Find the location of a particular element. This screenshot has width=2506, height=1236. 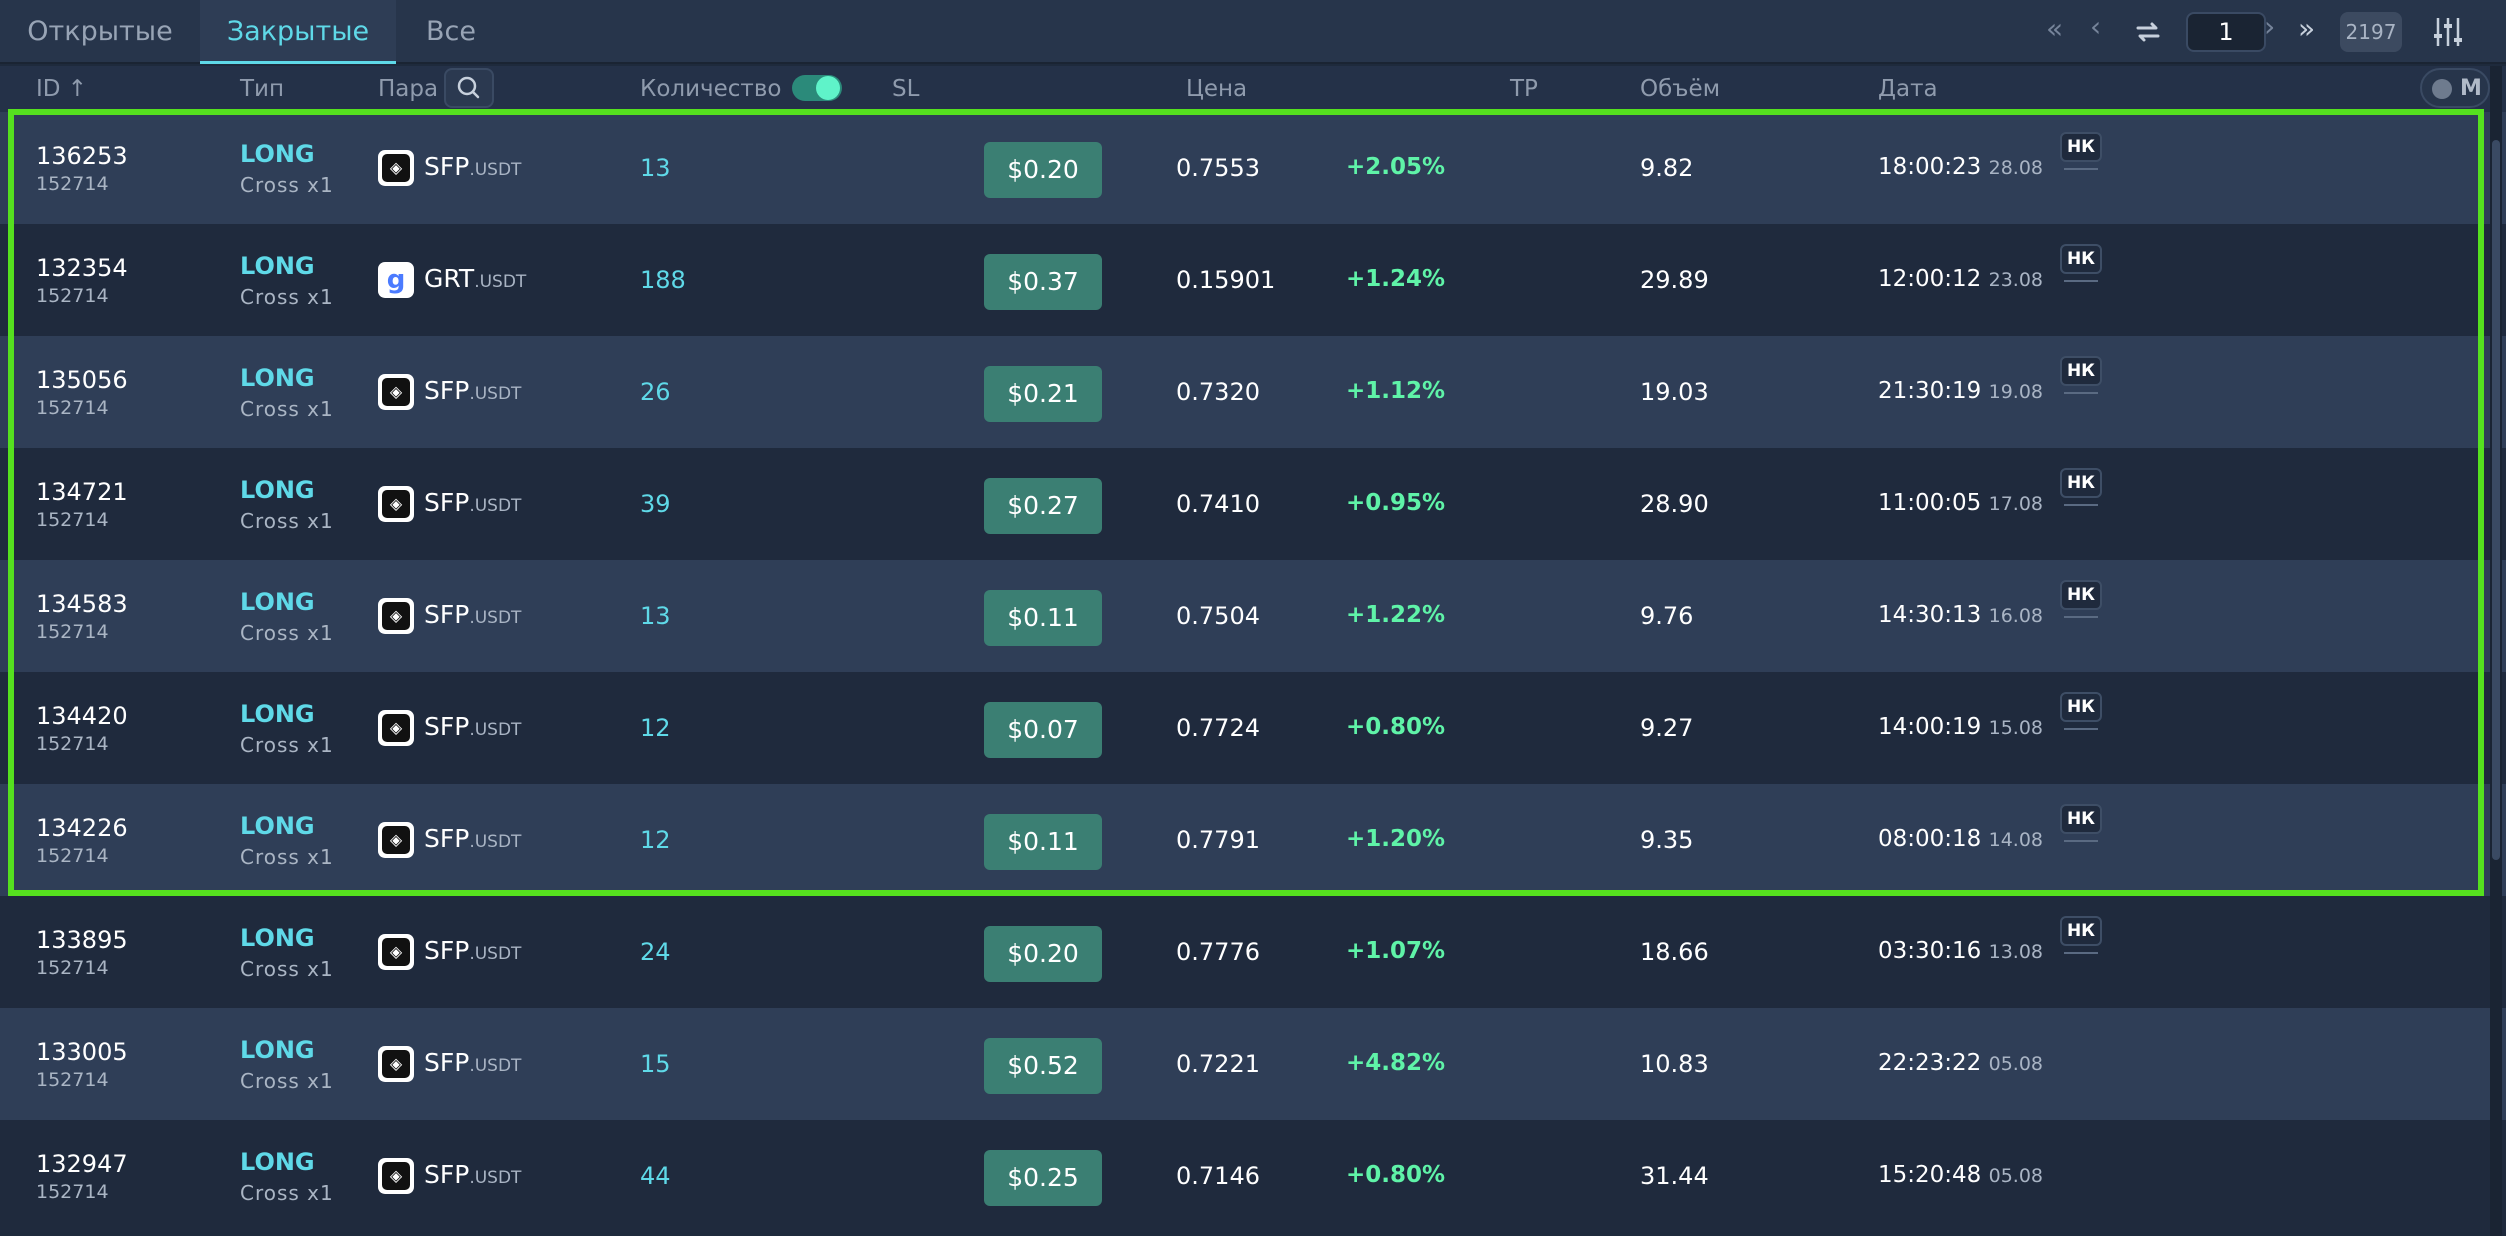

first-page-icon: « is located at coordinates (2054, 28).